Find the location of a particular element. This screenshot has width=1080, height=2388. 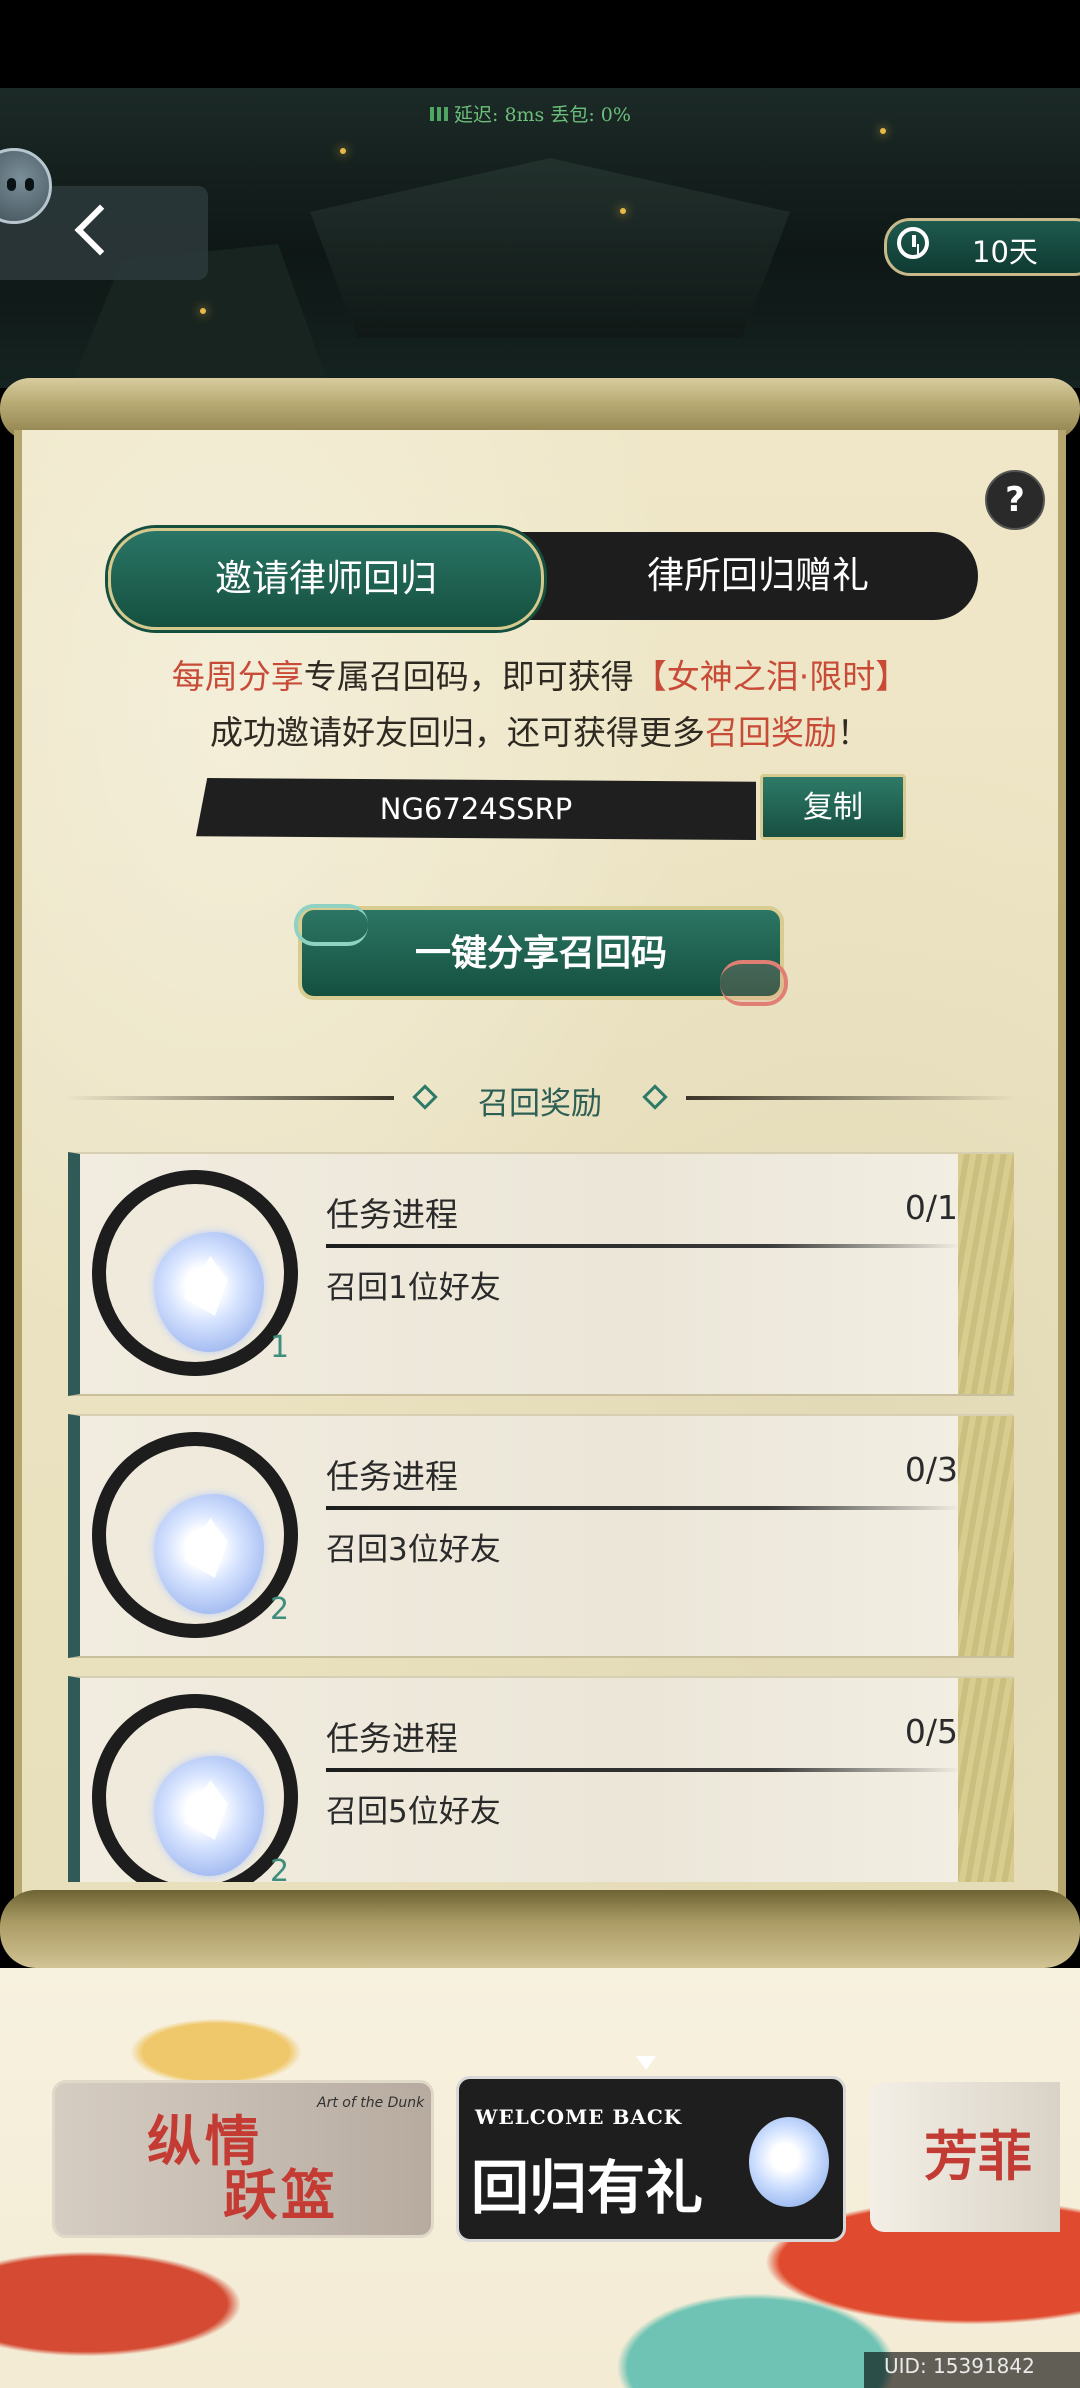

task-row: 2 任务进程 0/3 召回3位好友 is located at coordinates (541, 1536).